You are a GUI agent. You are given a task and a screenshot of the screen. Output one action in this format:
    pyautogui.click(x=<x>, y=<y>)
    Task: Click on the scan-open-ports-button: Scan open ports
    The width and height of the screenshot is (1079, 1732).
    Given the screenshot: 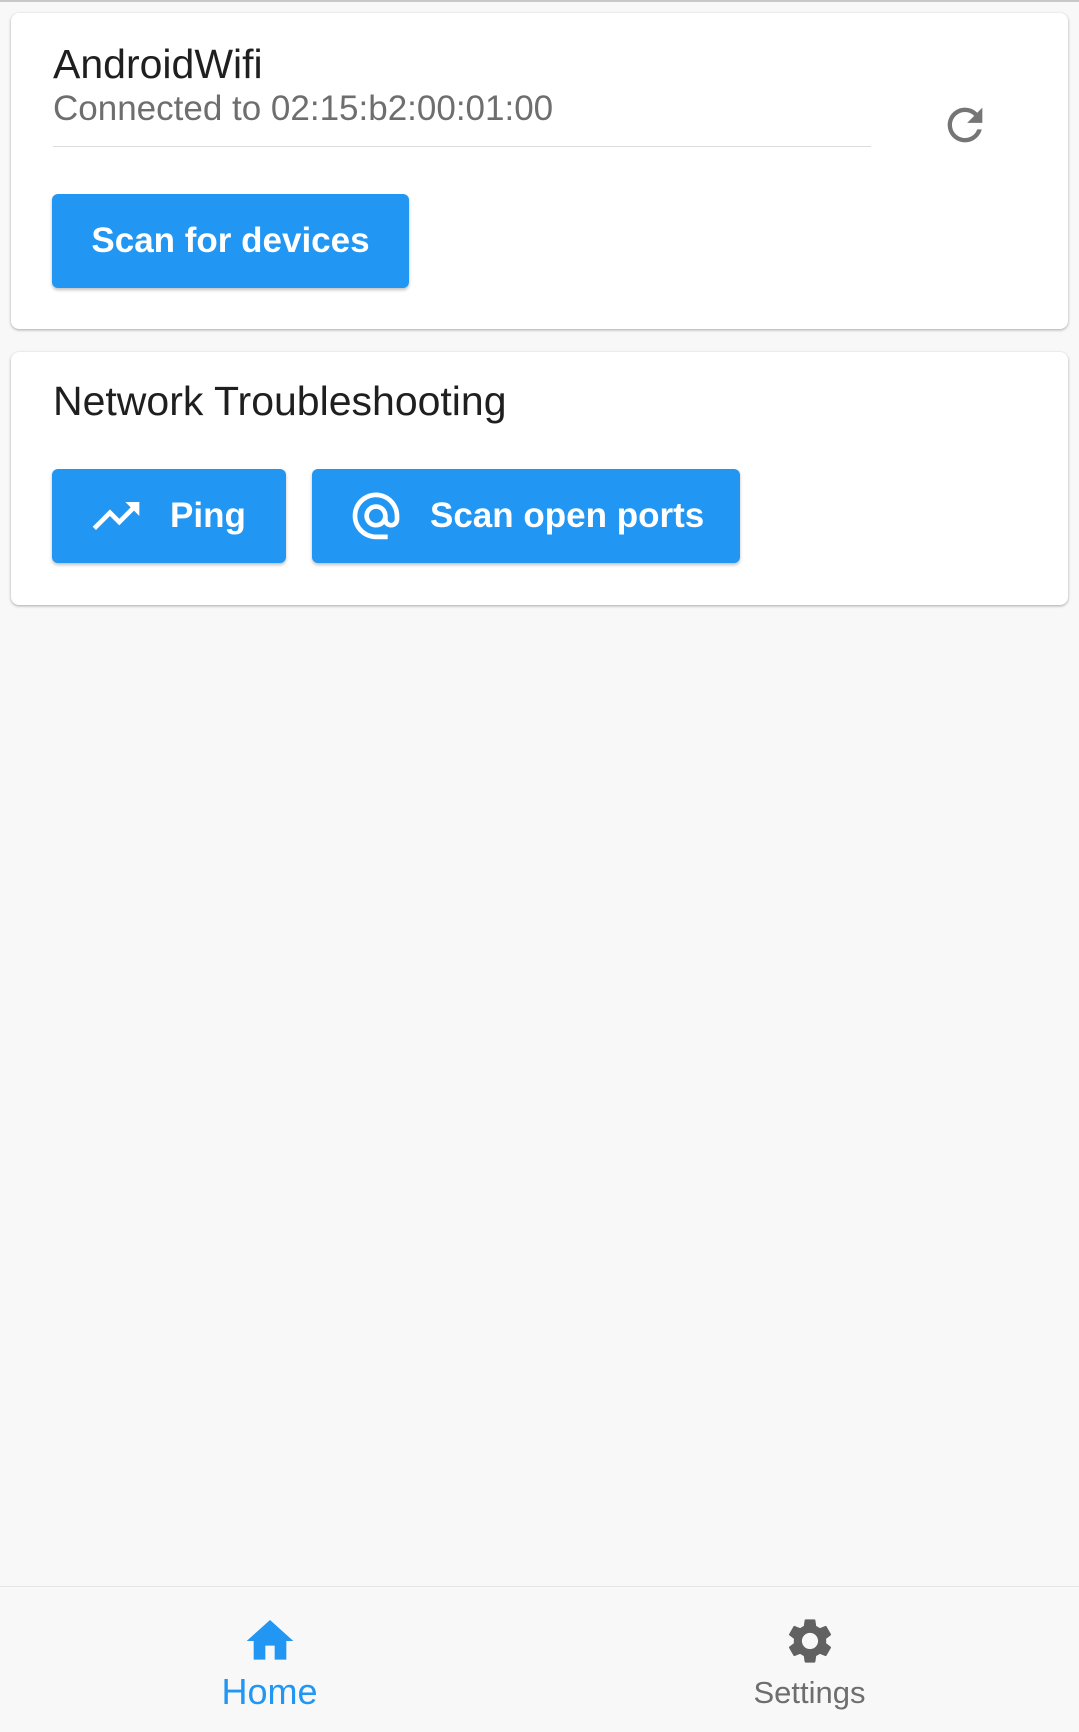 What is the action you would take?
    pyautogui.click(x=526, y=516)
    